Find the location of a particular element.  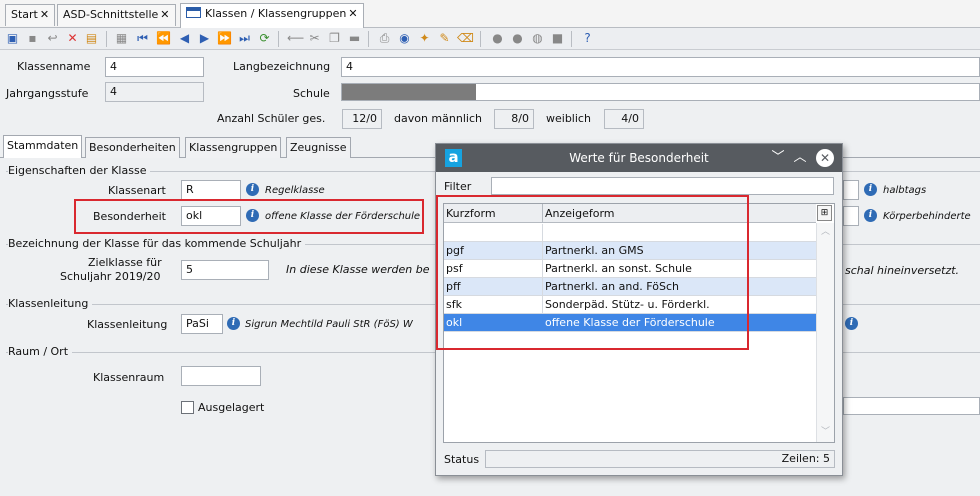

klassenleitung-hint: Sigrun Mechtild Pauli StR (FöS) W is located at coordinates (329, 324).